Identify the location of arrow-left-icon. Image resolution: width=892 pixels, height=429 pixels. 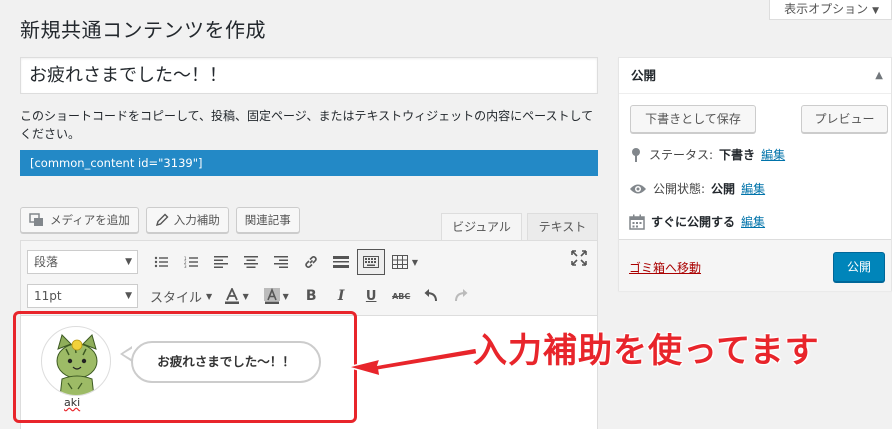
(411, 362).